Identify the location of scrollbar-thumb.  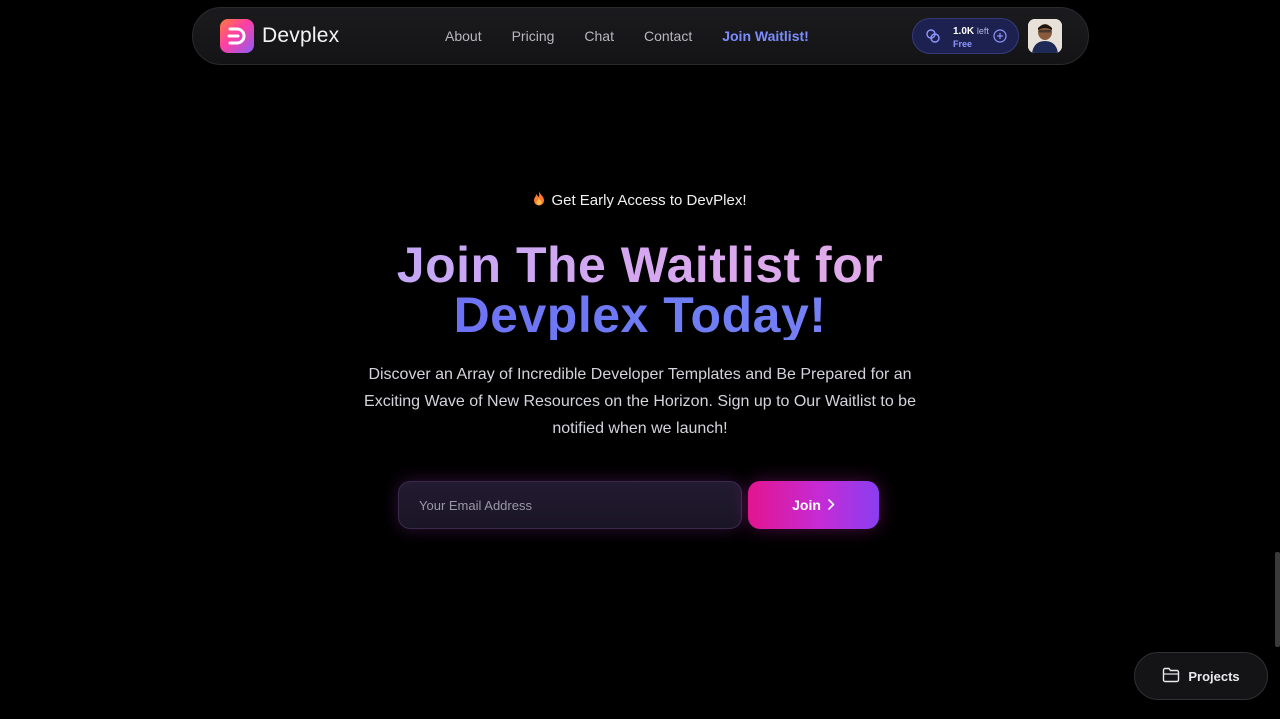
(1277, 599).